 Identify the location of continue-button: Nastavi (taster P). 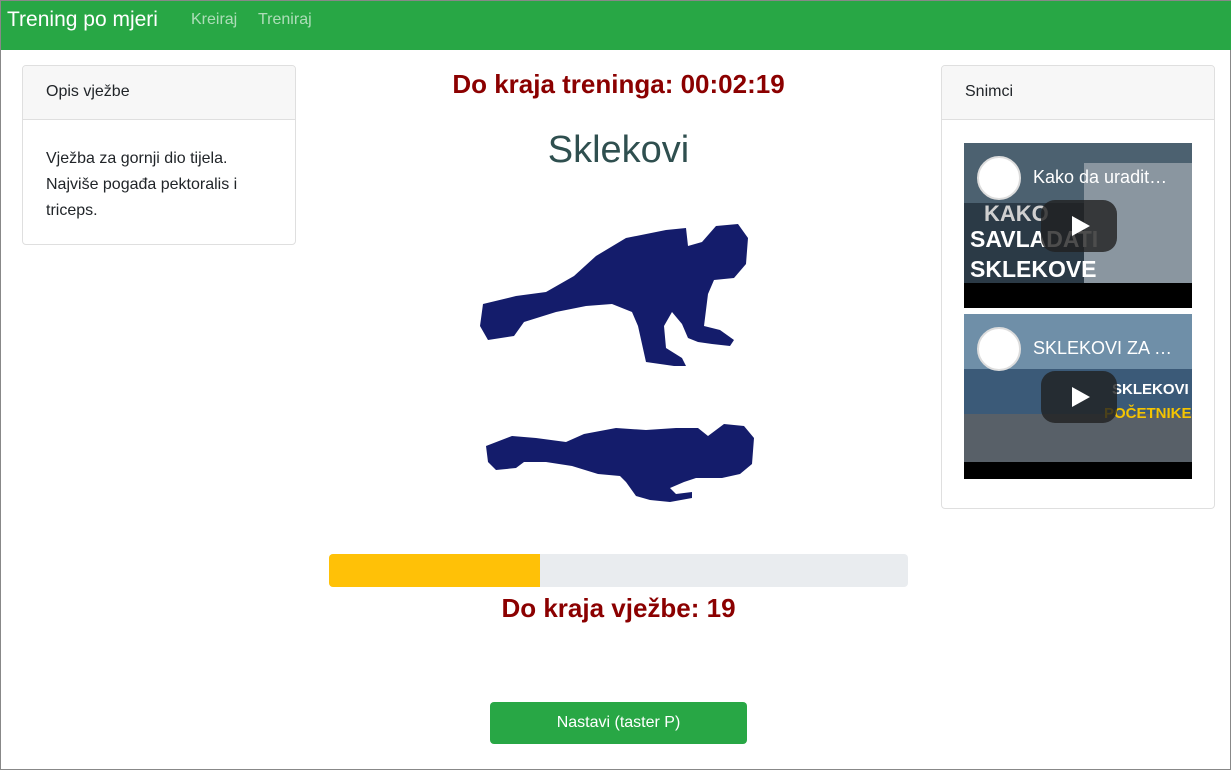
(618, 723).